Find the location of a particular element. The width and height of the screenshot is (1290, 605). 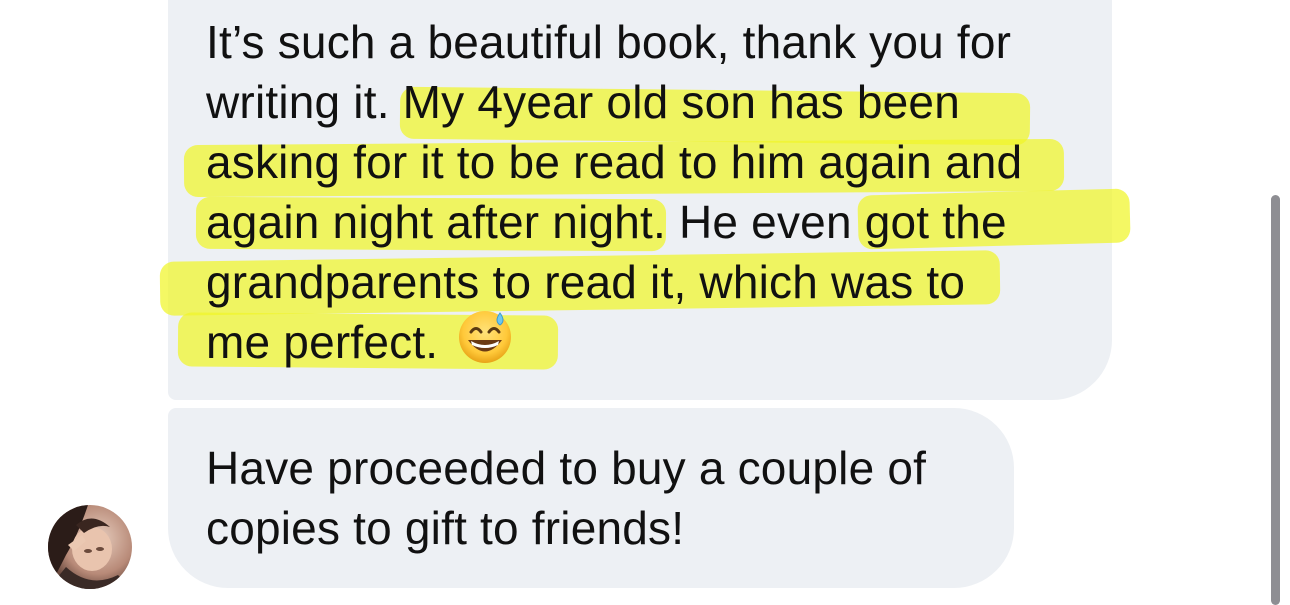

message-line-last: me perfect. is located at coordinates (360, 344).